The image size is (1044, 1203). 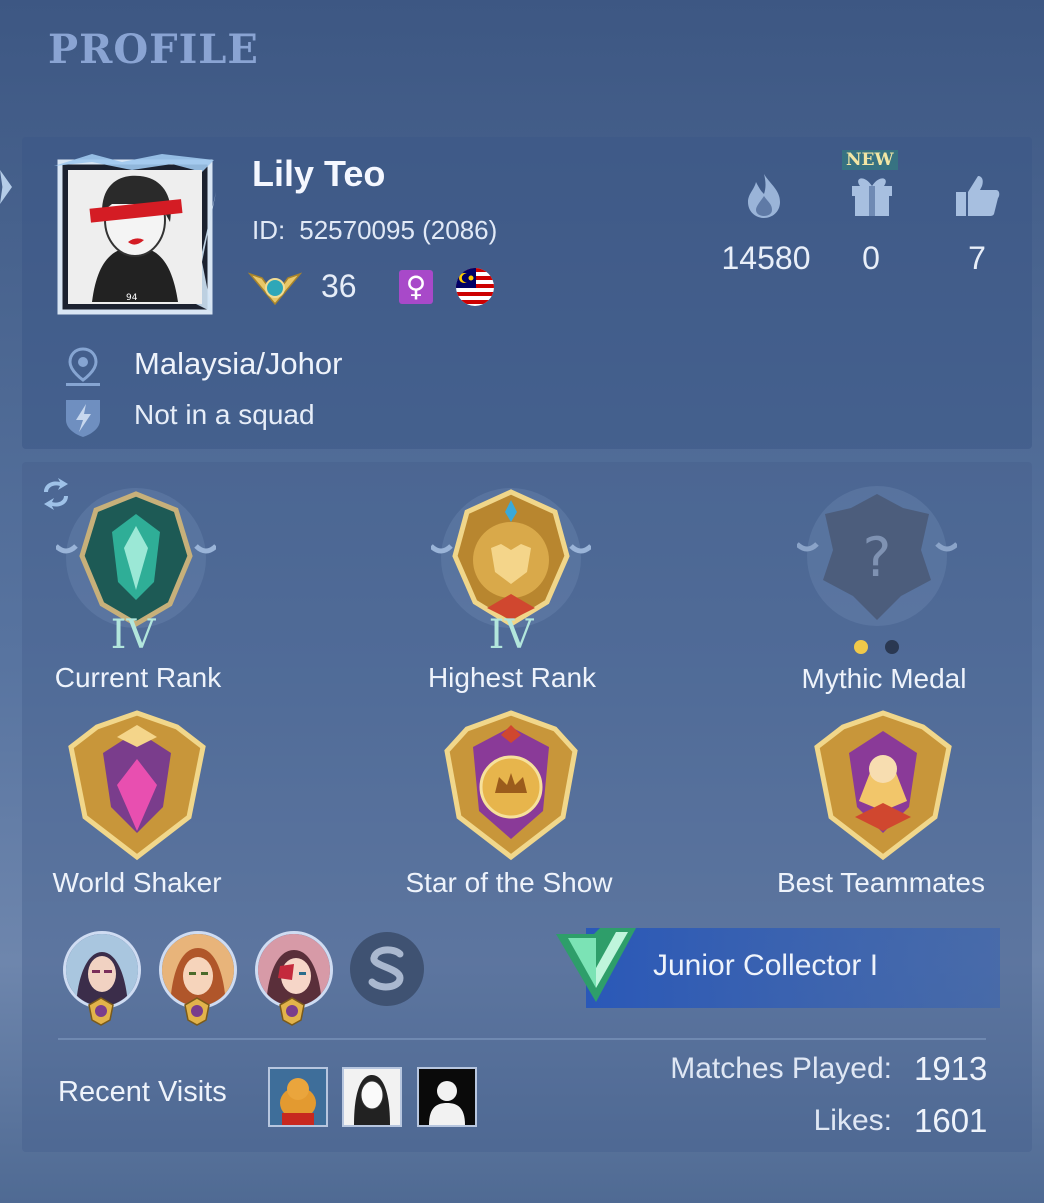 I want to click on star-of-the-show-label: Star of the Show, so click(x=509, y=882).